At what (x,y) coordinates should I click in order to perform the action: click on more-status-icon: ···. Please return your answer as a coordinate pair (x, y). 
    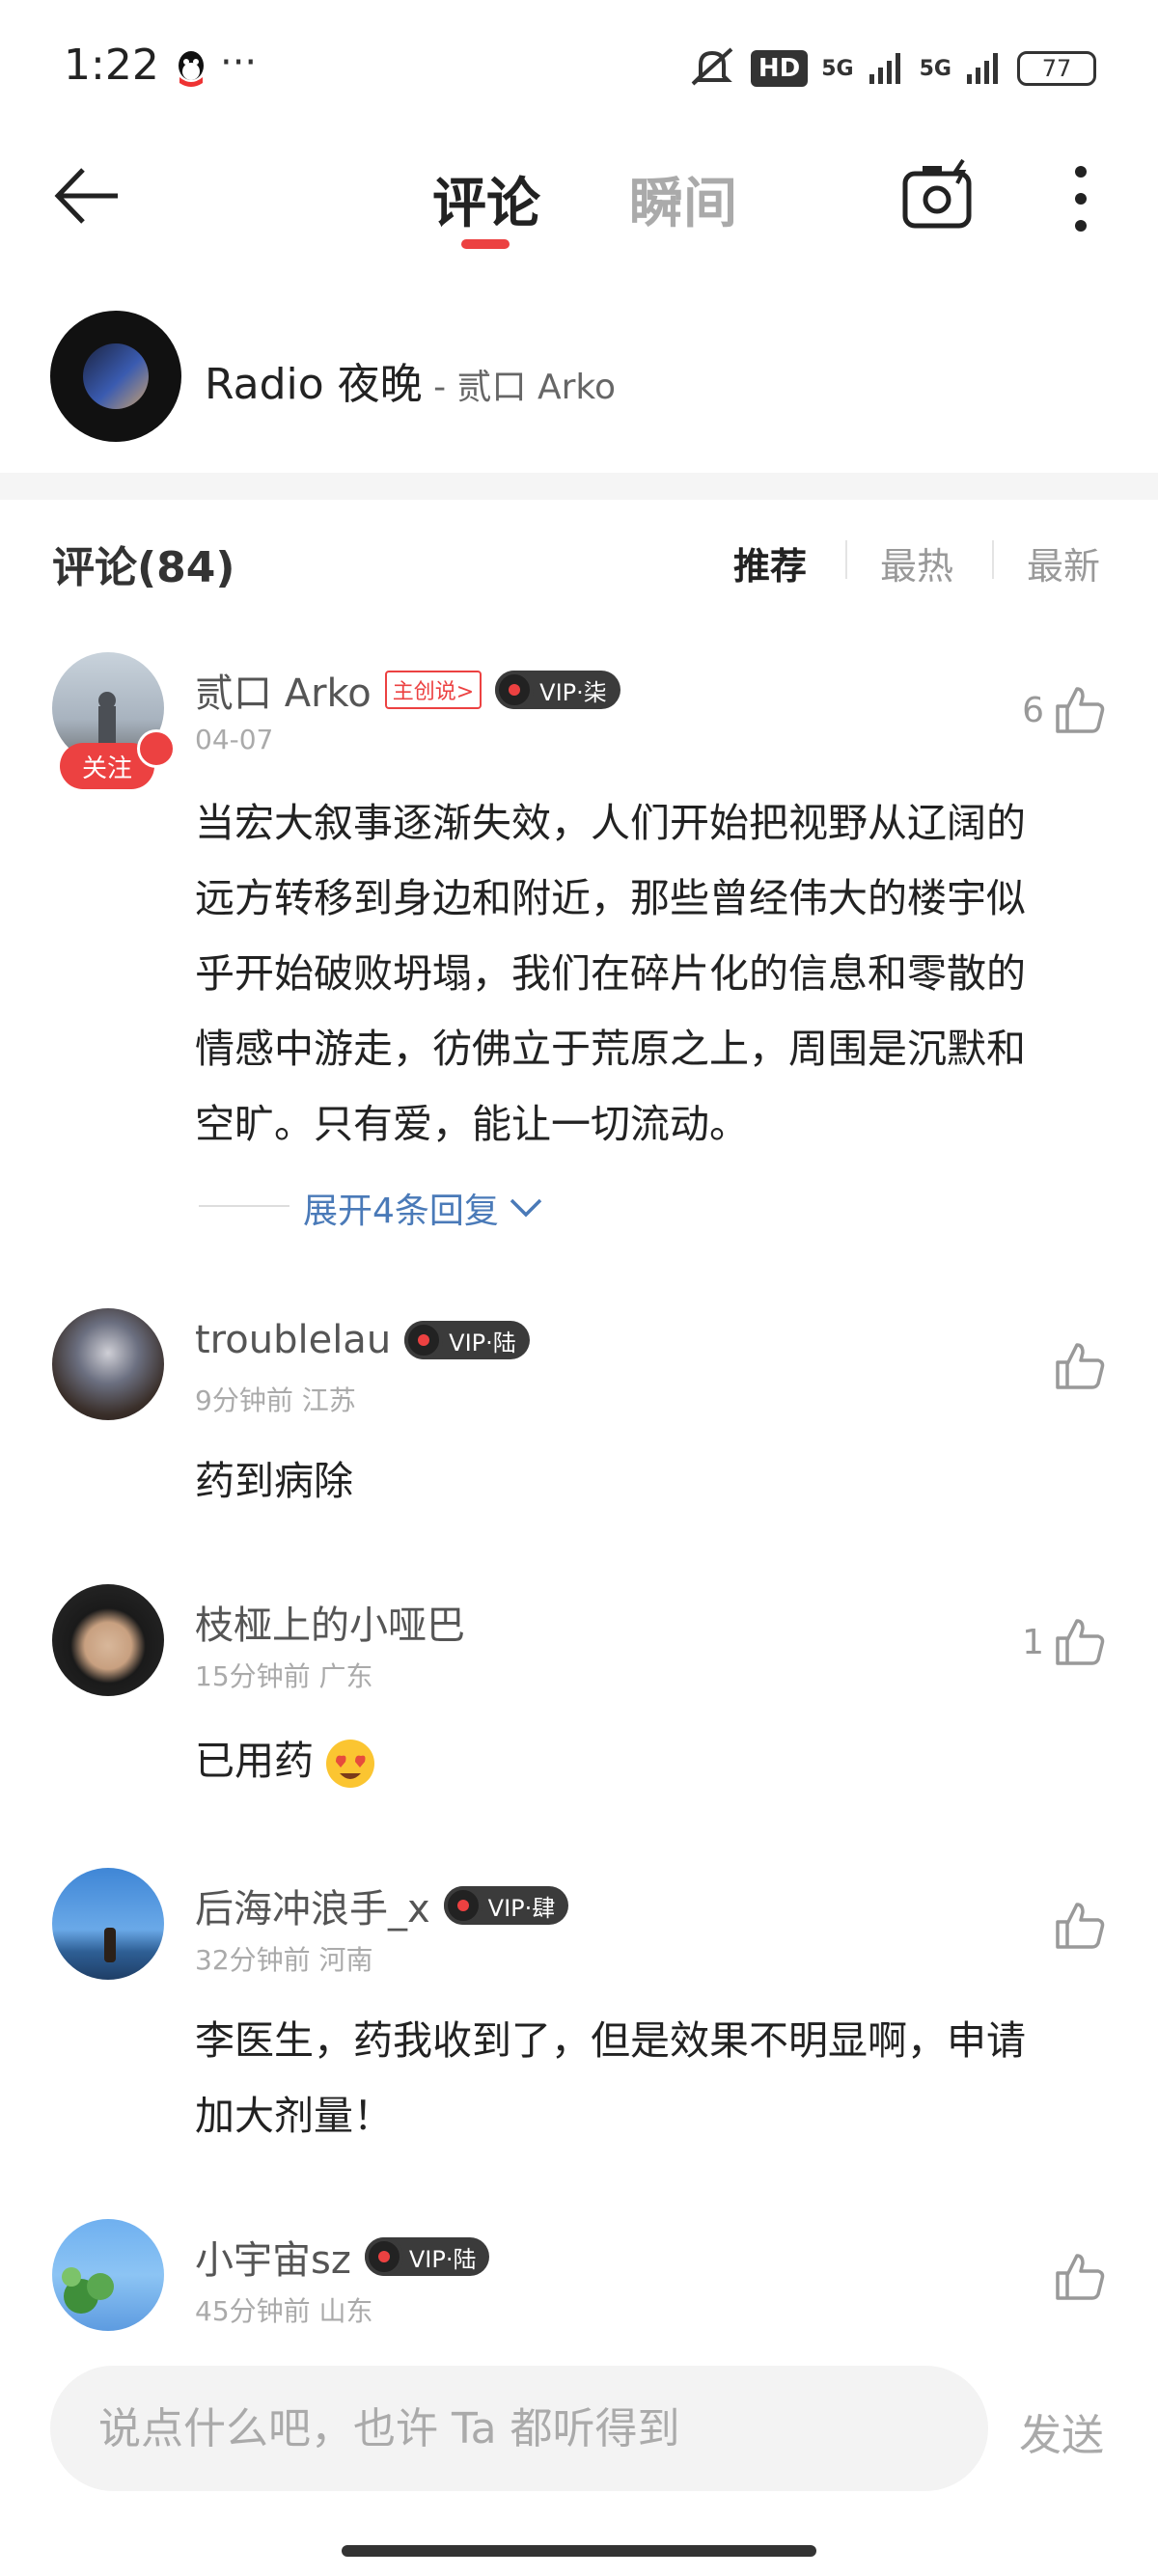
    Looking at the image, I should click on (239, 63).